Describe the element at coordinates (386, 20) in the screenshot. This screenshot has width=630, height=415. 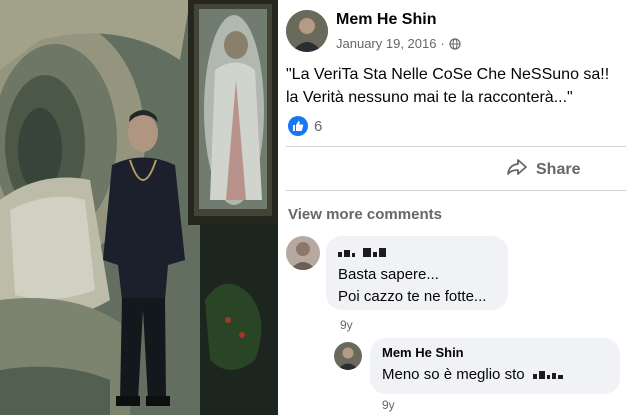
I see `author-name: Mem He Shin` at that location.